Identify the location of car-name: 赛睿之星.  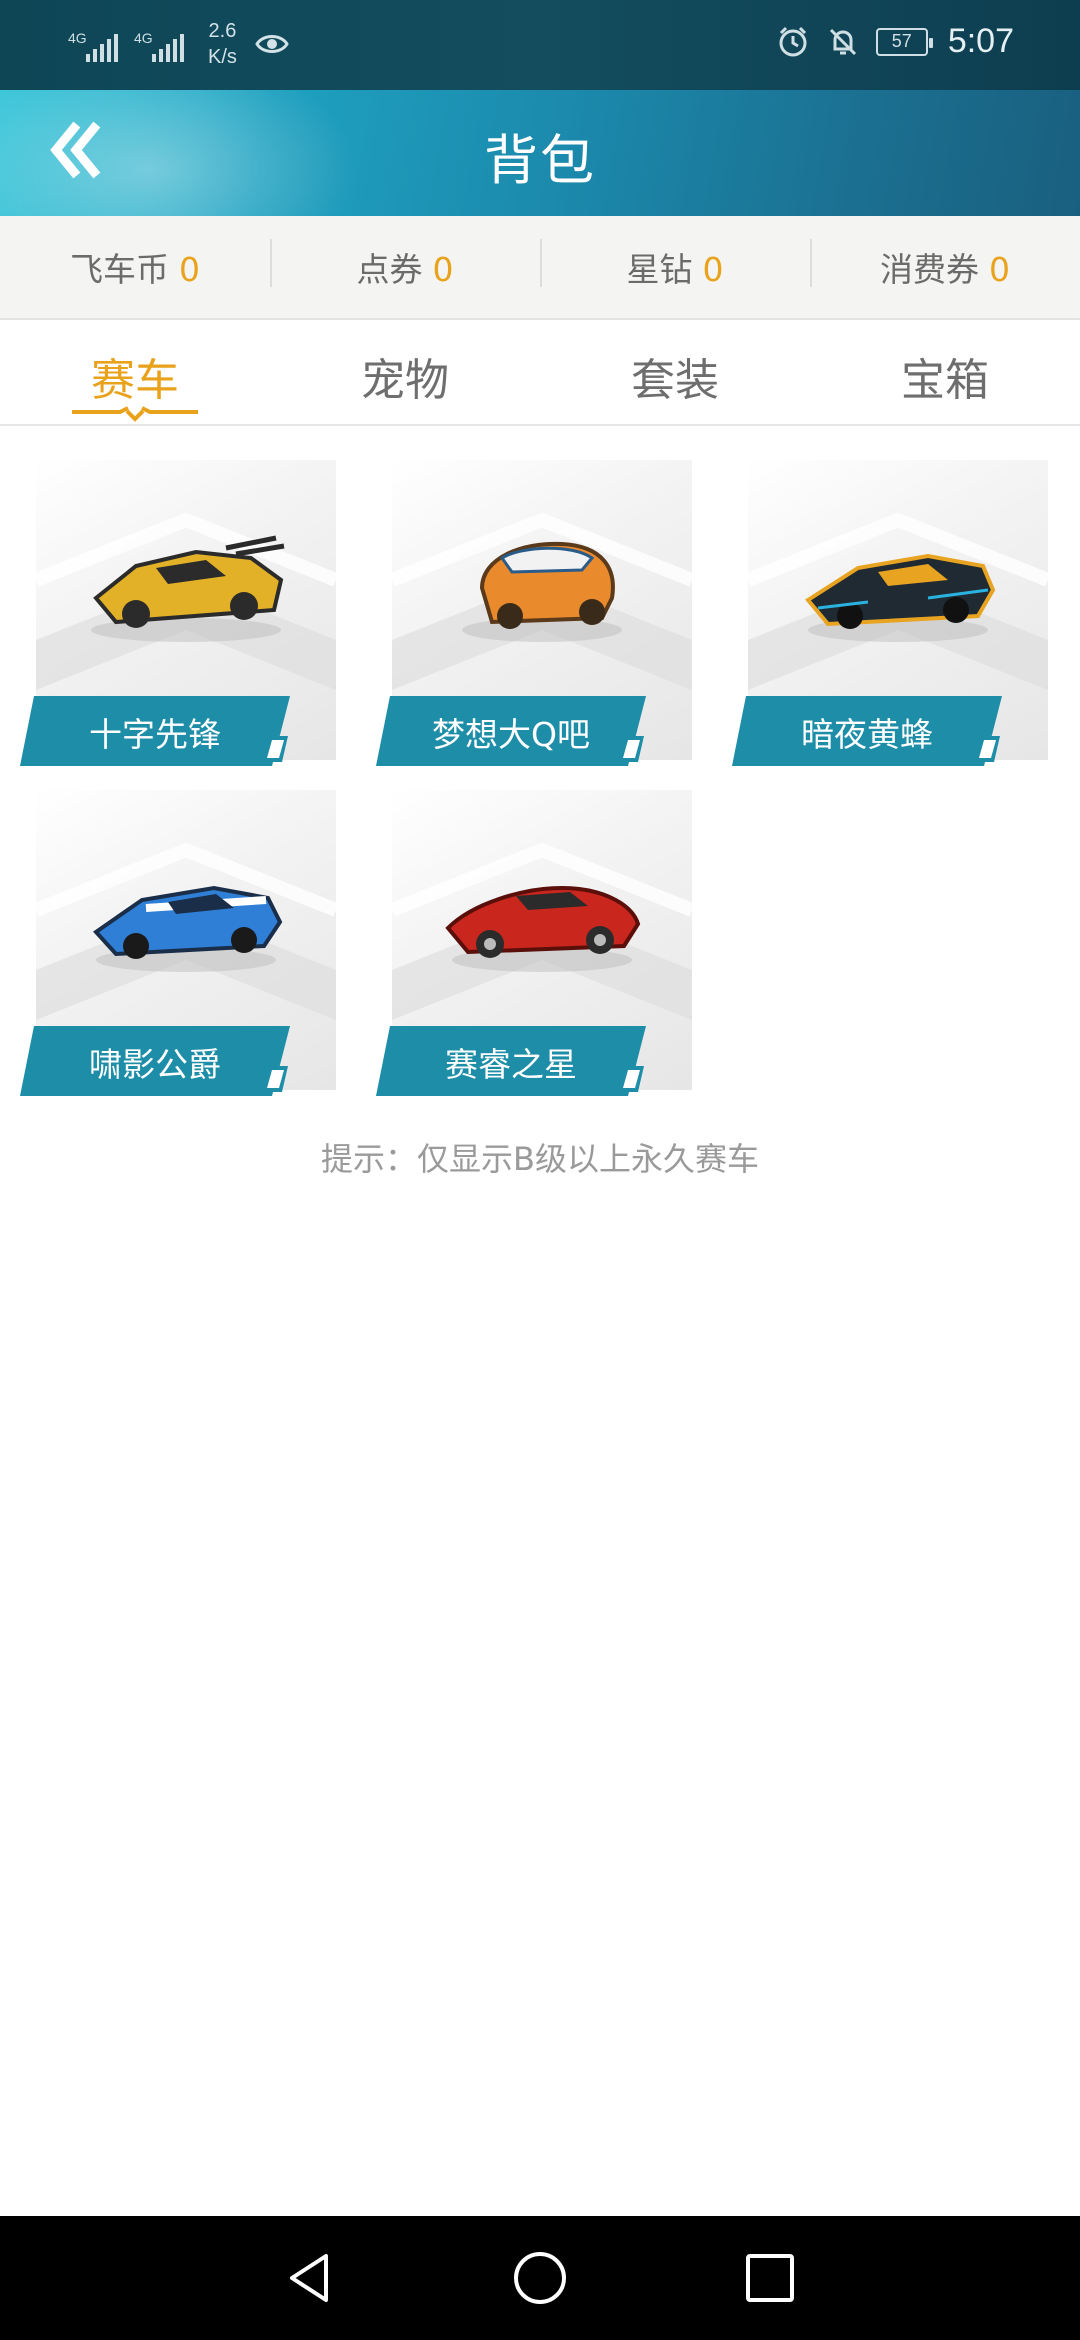
(511, 1064).